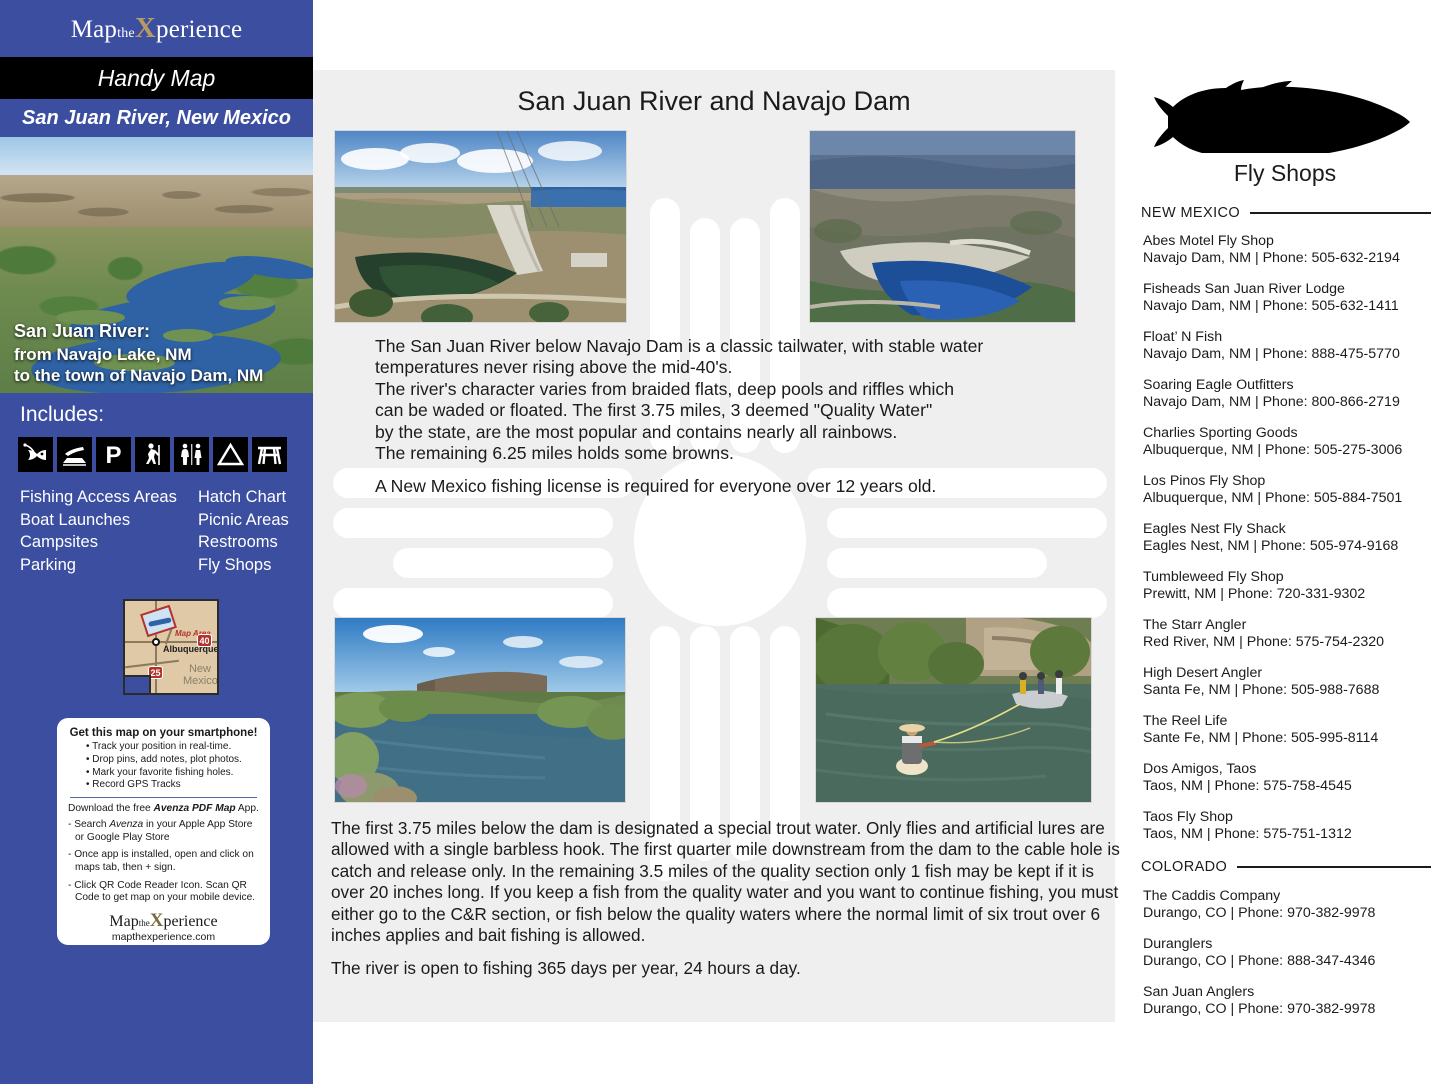 The image size is (1445, 1084). What do you see at coordinates (194, 809) in the screenshot?
I see `promo-app-name: Avenza PDF Map` at bounding box center [194, 809].